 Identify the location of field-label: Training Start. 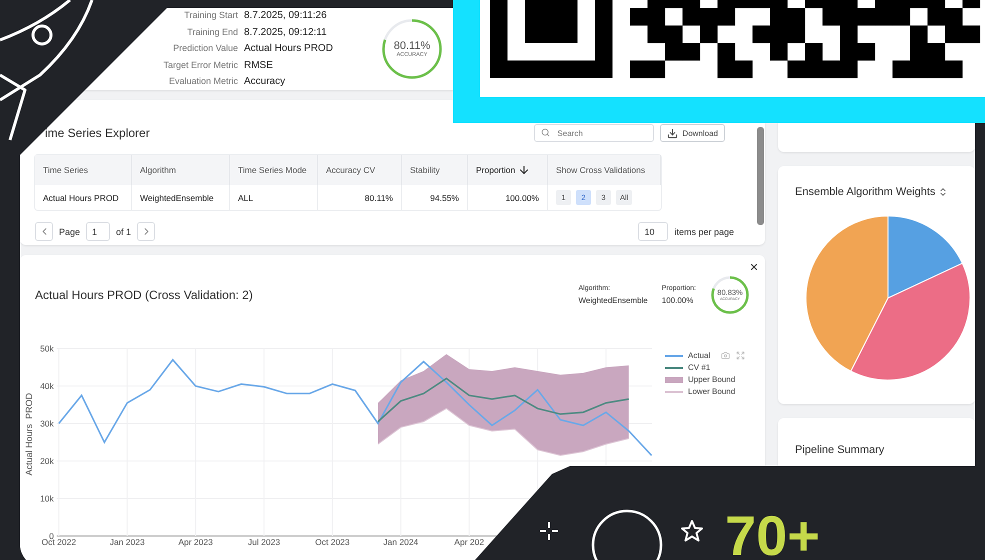
(210, 15).